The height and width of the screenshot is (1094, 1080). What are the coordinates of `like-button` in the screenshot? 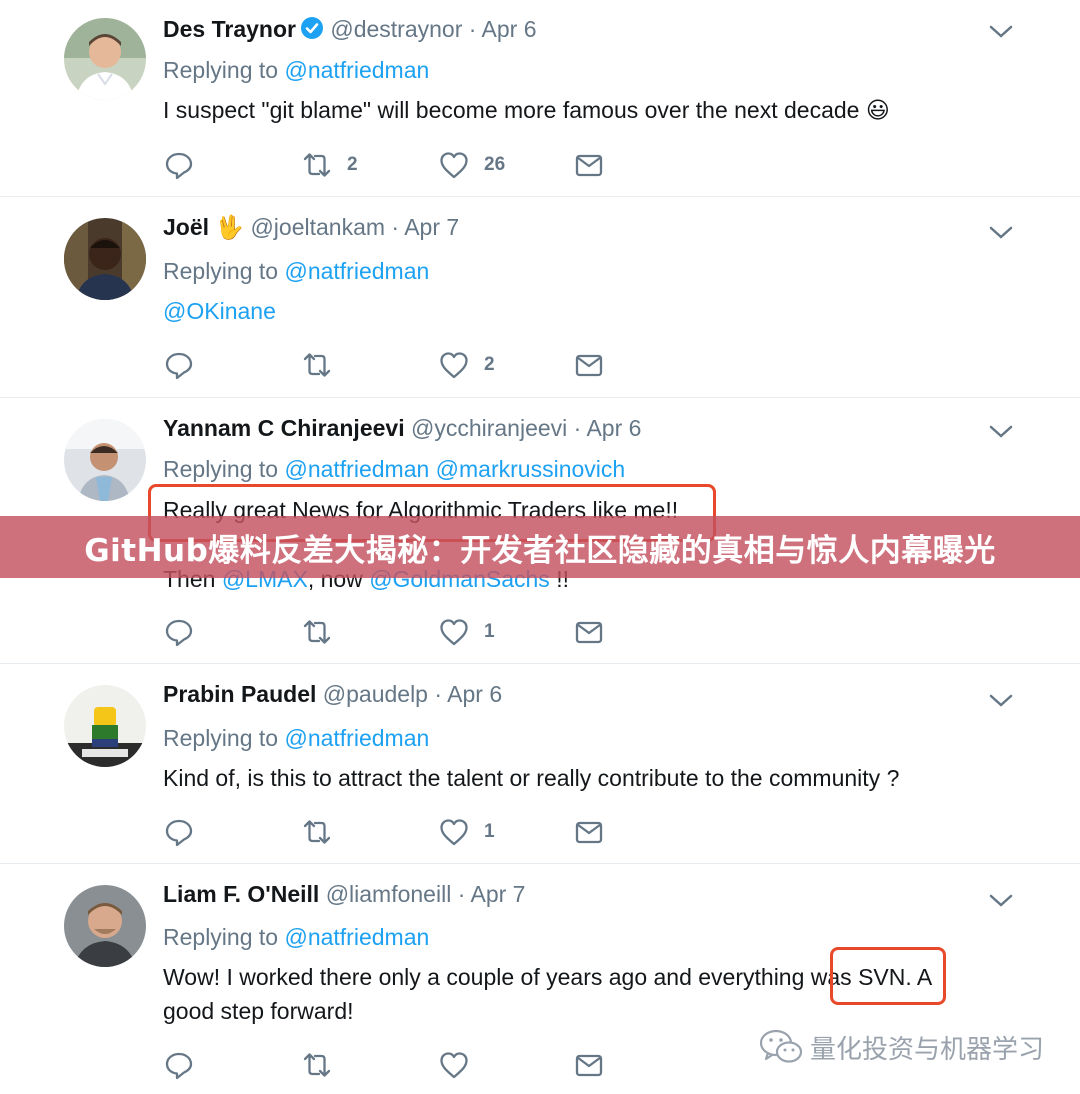 It's located at (461, 1065).